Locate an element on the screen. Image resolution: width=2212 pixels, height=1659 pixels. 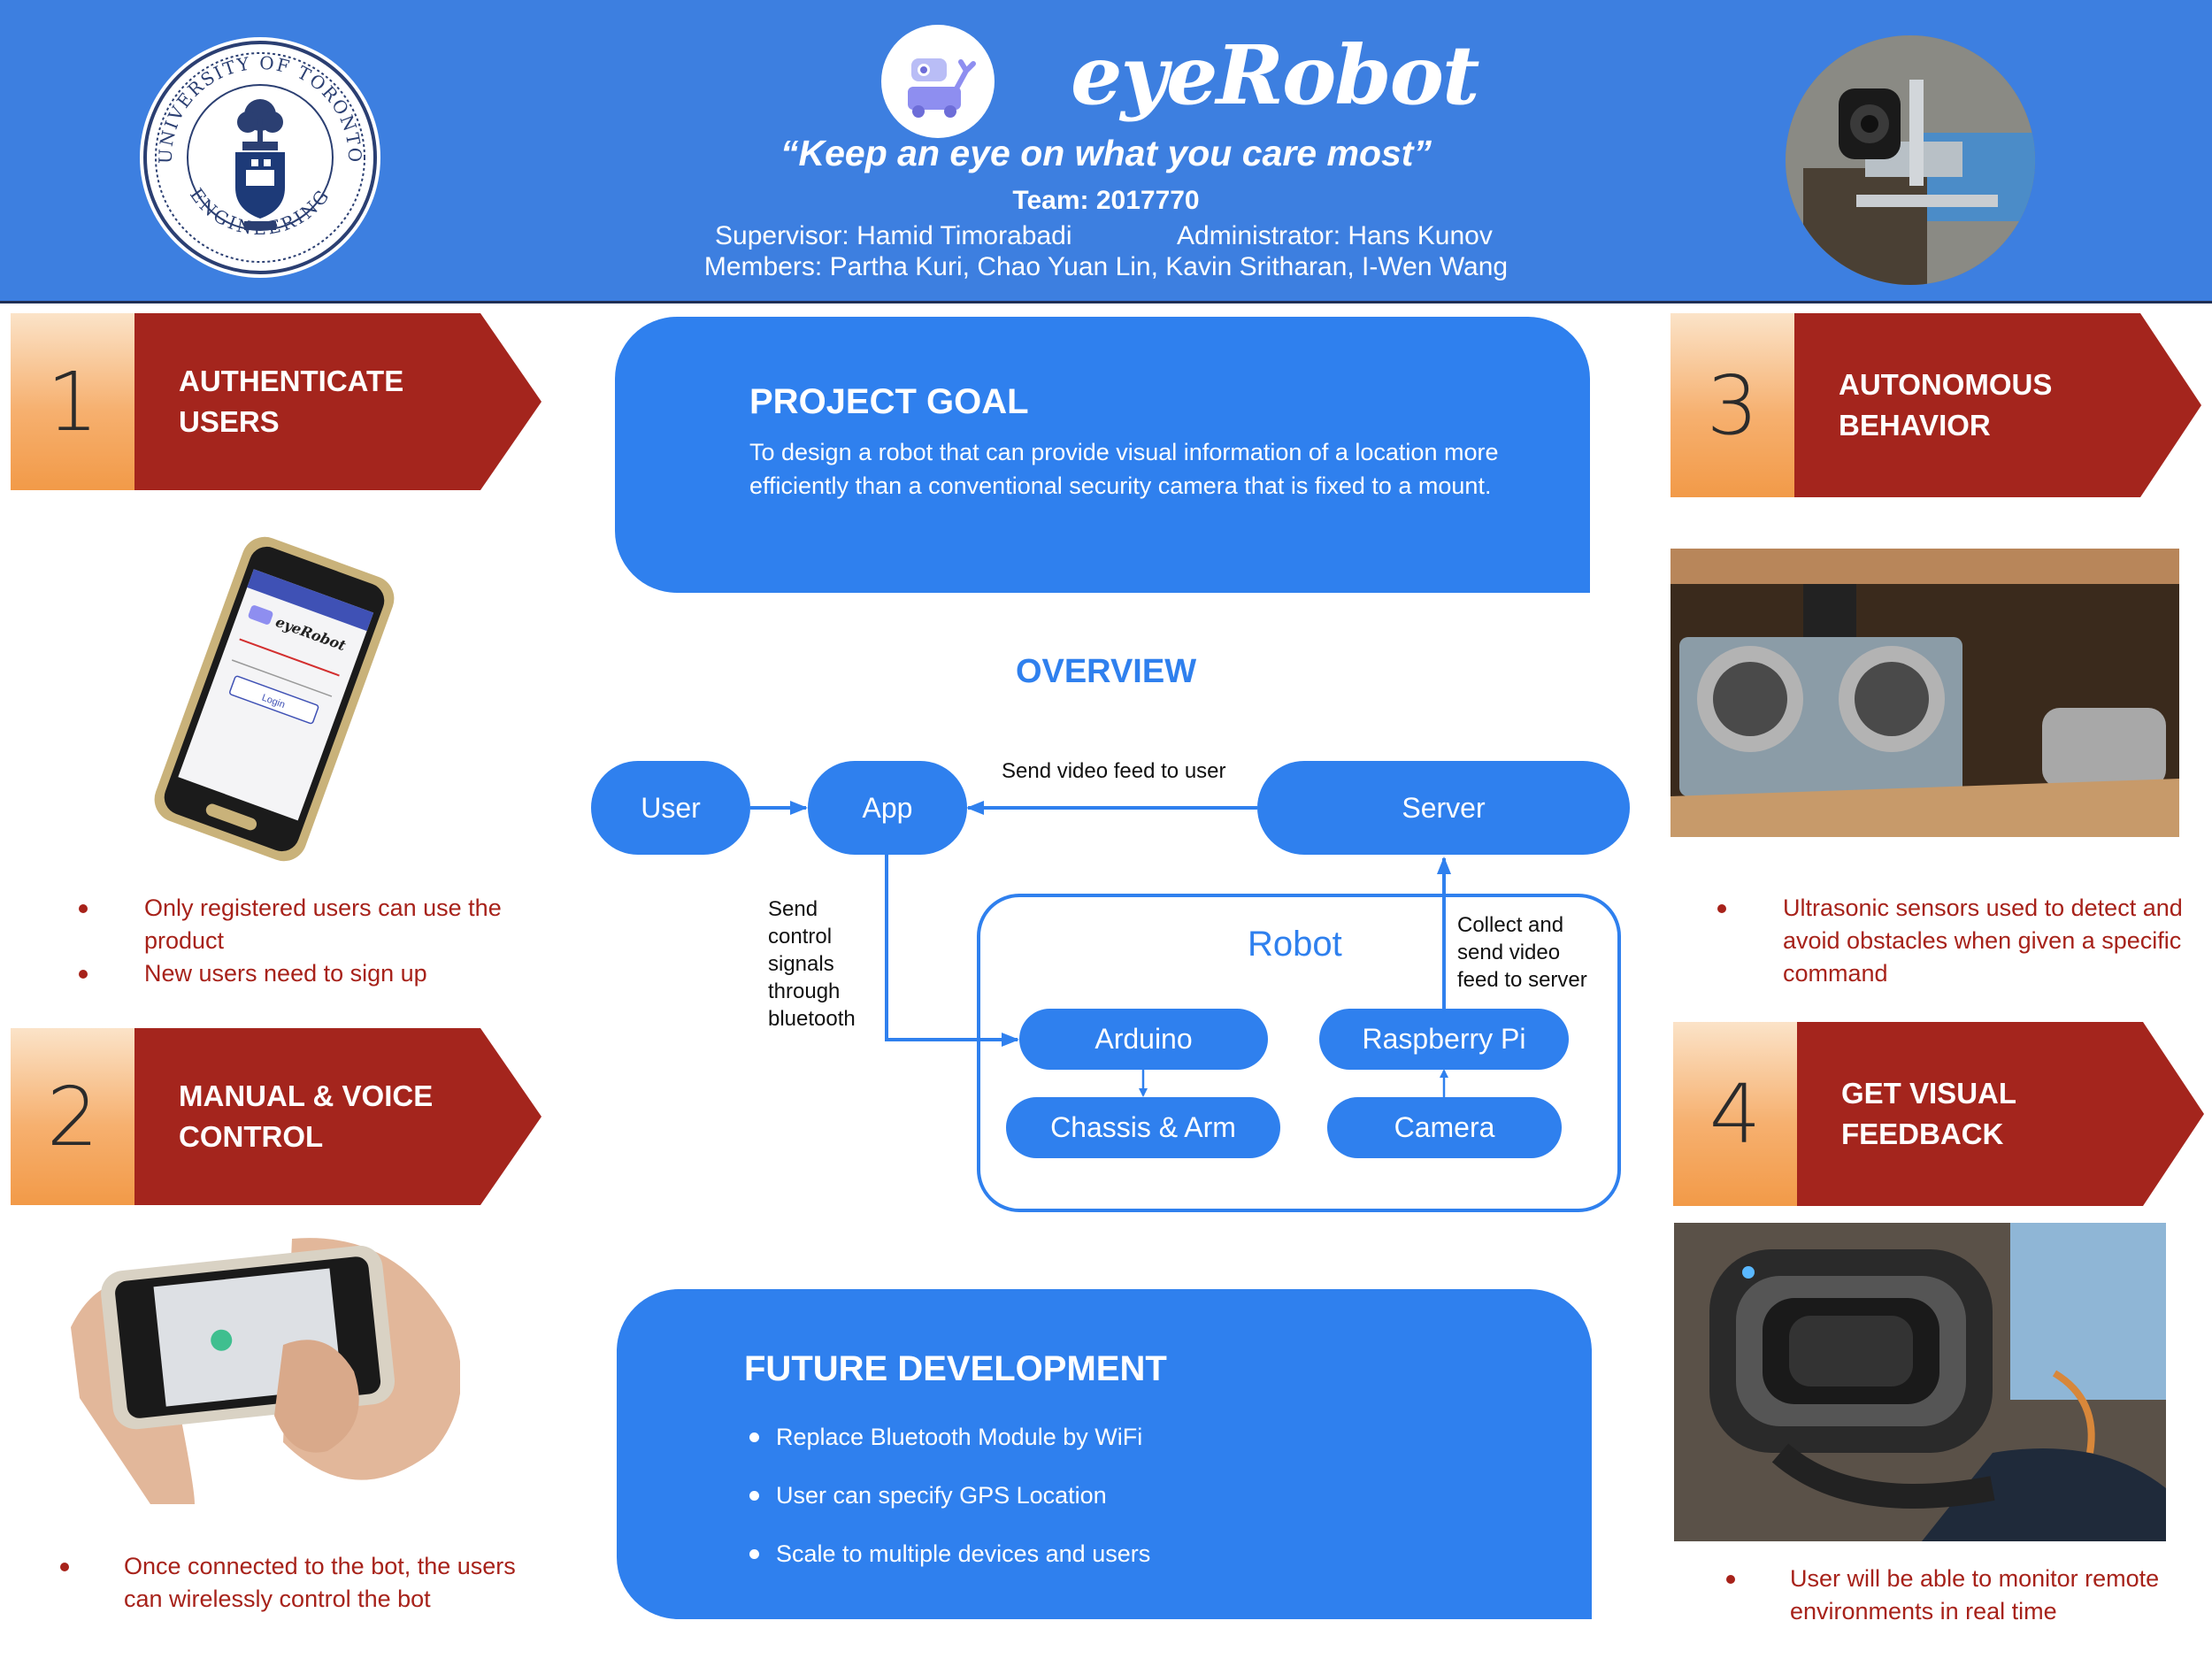
feature-banner-manual: 2 MANUAL & VOICE CONTROL is located at coordinates (276, 1116).